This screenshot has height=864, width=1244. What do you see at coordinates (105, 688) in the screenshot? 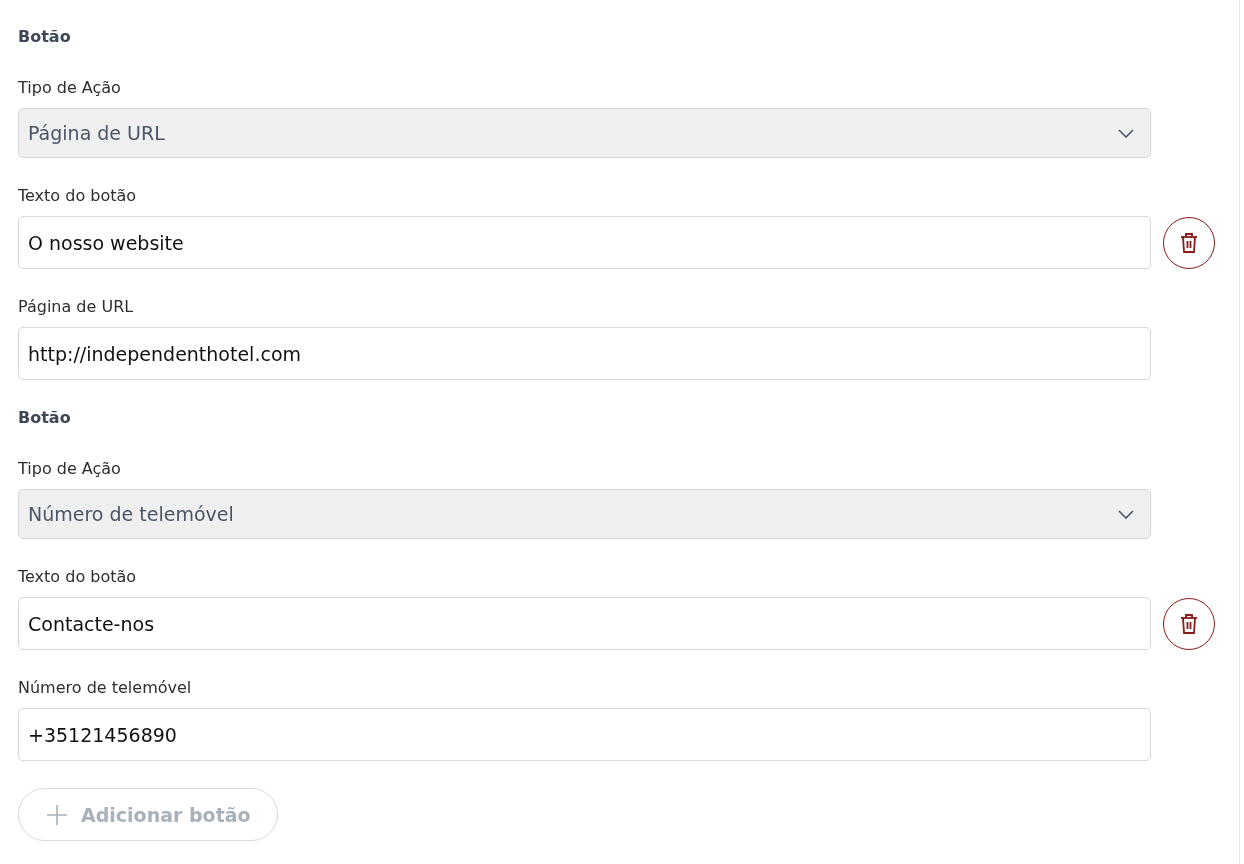
I see `field-label: Número de telemóvel` at bounding box center [105, 688].